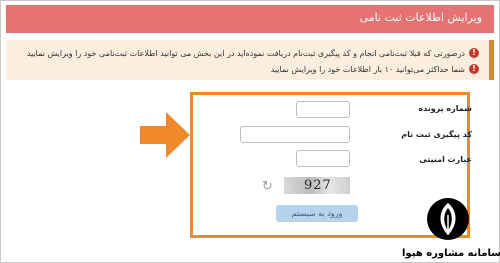  What do you see at coordinates (436, 134) in the screenshot?
I see `tracking-code-label: کد پیگیری ثبت نام` at bounding box center [436, 134].